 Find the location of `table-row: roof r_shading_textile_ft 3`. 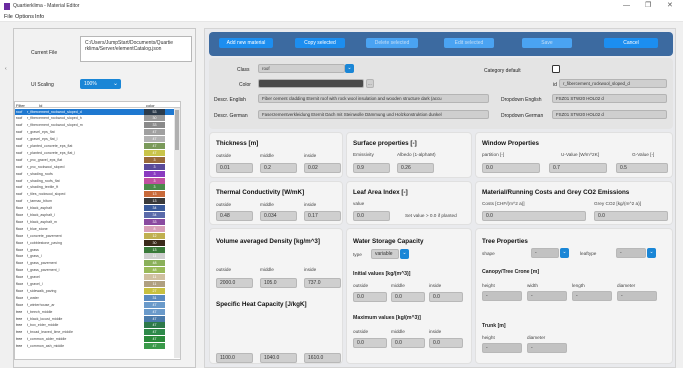

table-row: roof r_shading_textile_ft 3 is located at coordinates (95, 187).